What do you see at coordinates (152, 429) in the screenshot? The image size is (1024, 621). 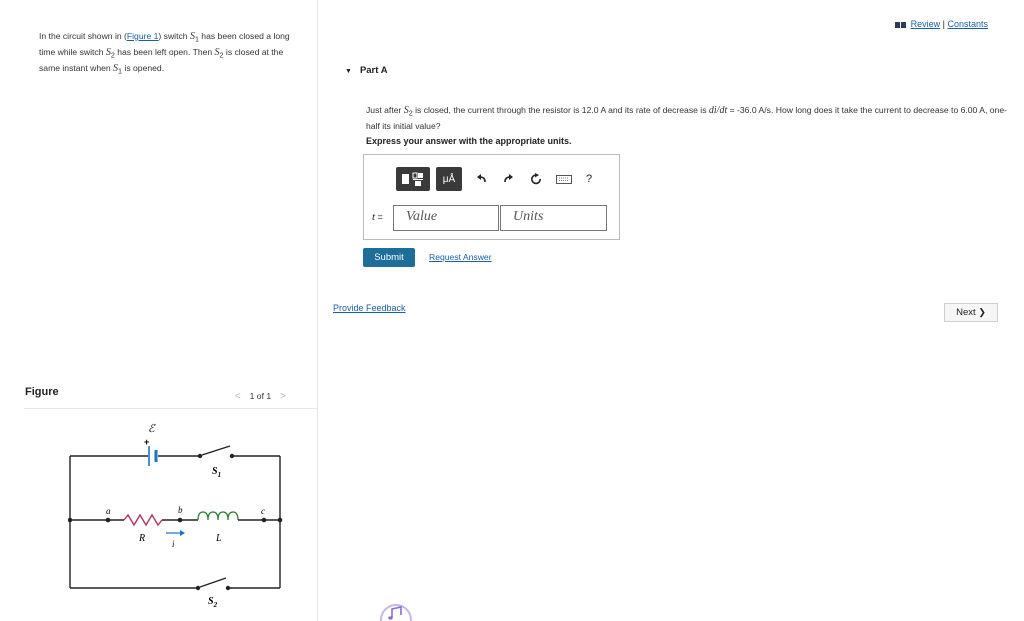 I see `emf-label: ℰ` at bounding box center [152, 429].